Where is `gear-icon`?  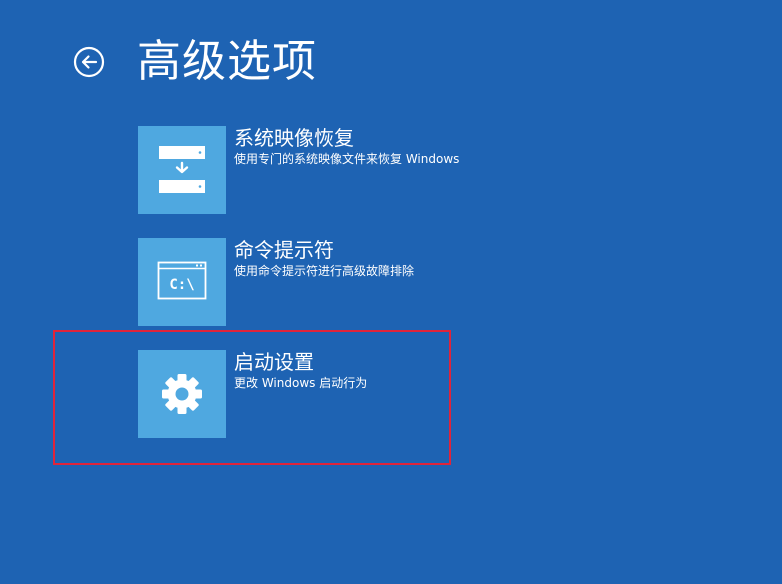
gear-icon is located at coordinates (182, 394).